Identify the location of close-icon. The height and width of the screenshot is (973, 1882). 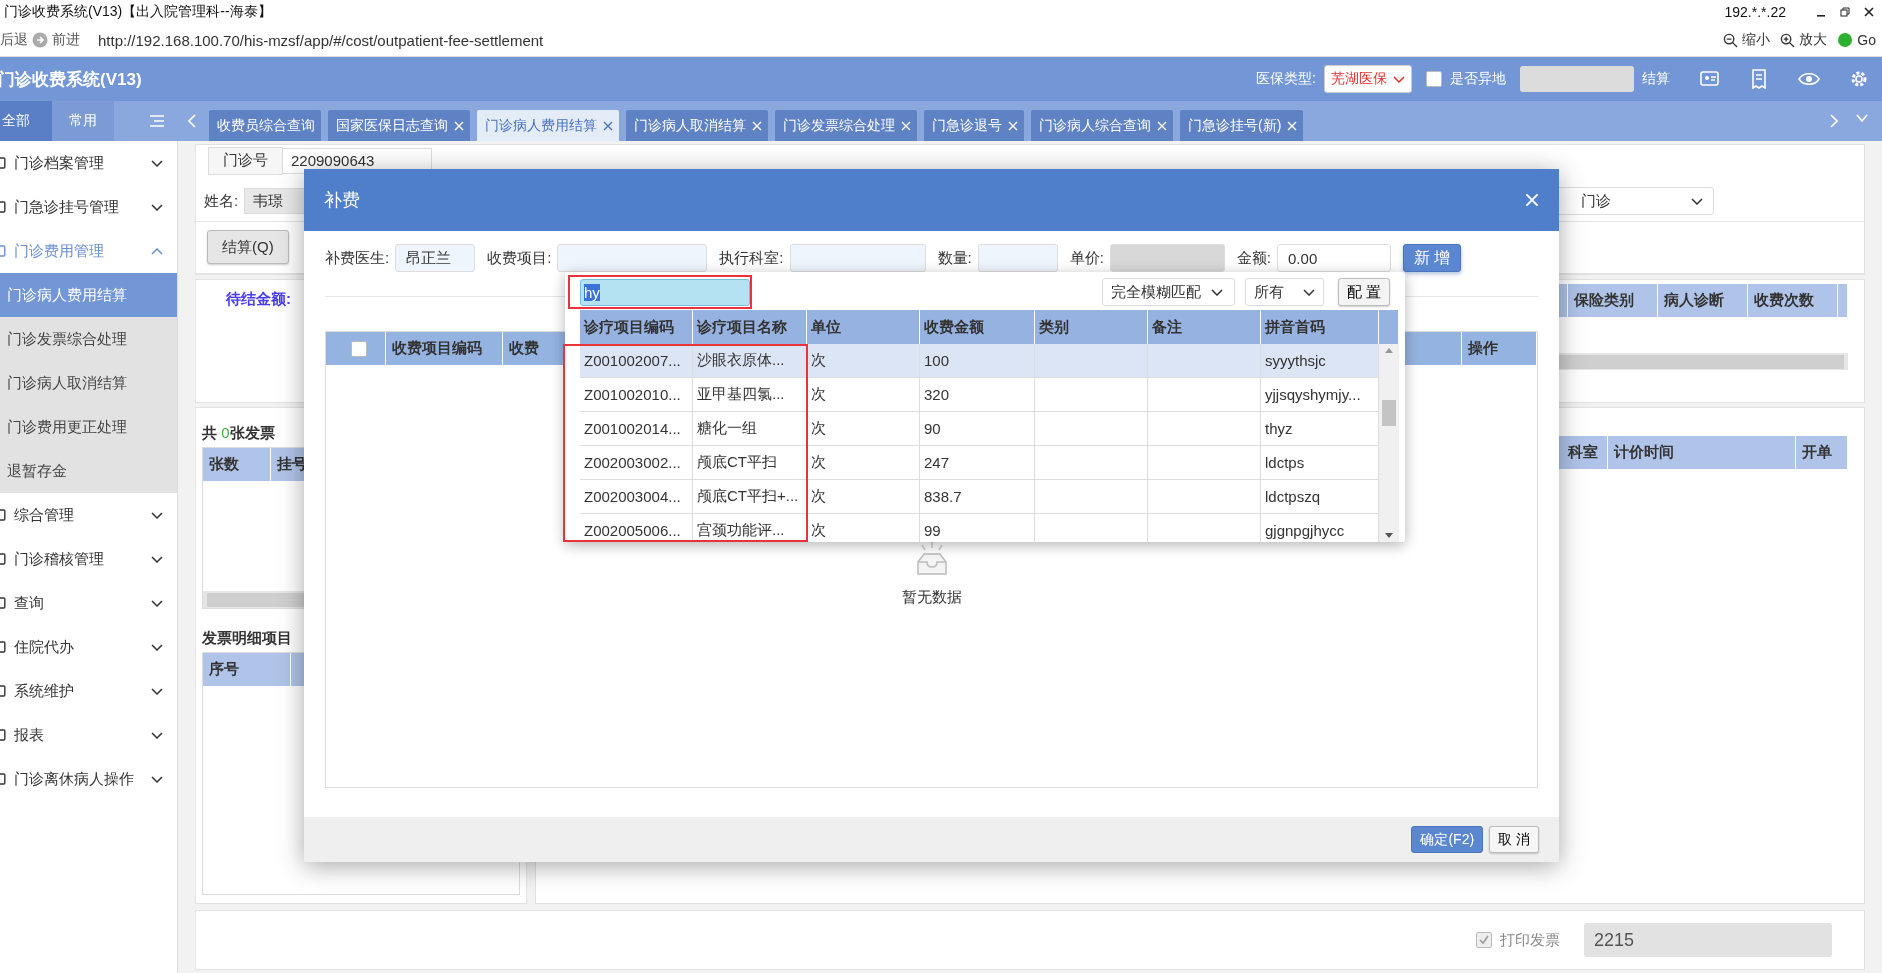
(1869, 12).